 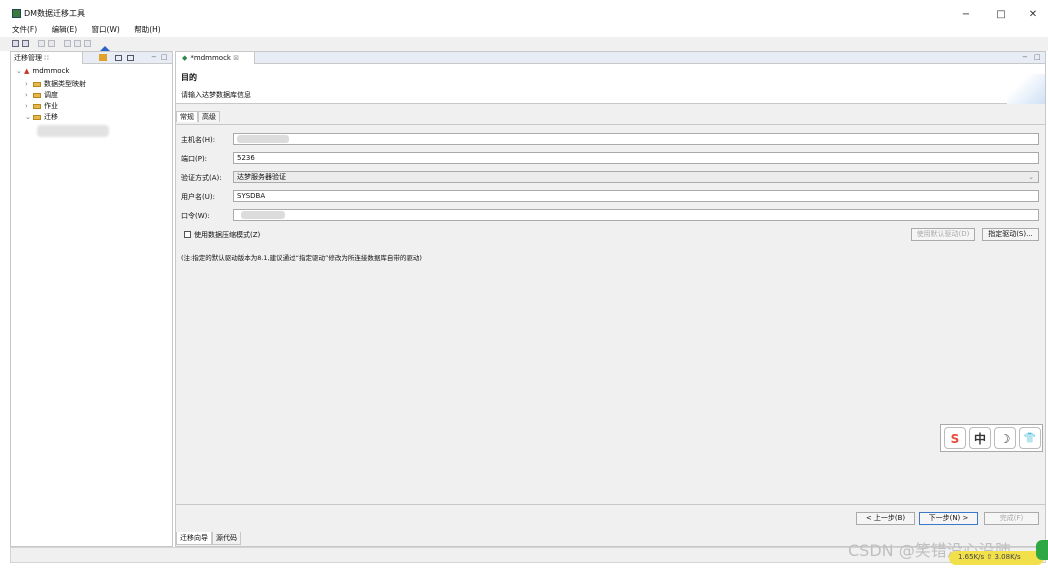 What do you see at coordinates (991, 438) in the screenshot?
I see `ime-toolbar: S 中 ☽ 👕` at bounding box center [991, 438].